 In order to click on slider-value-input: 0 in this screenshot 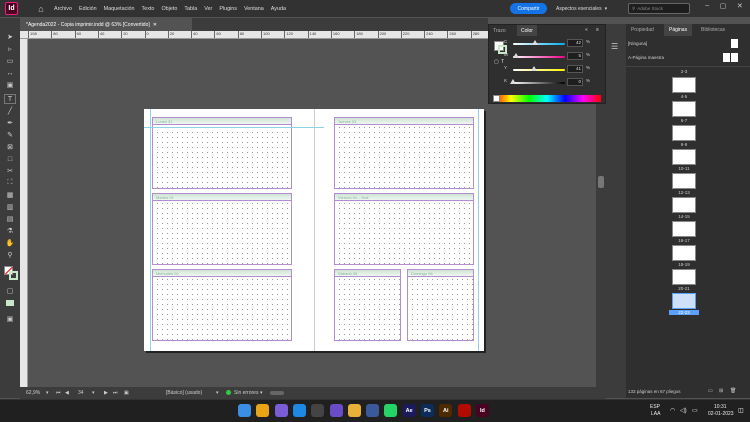, I will do `click(575, 82)`.